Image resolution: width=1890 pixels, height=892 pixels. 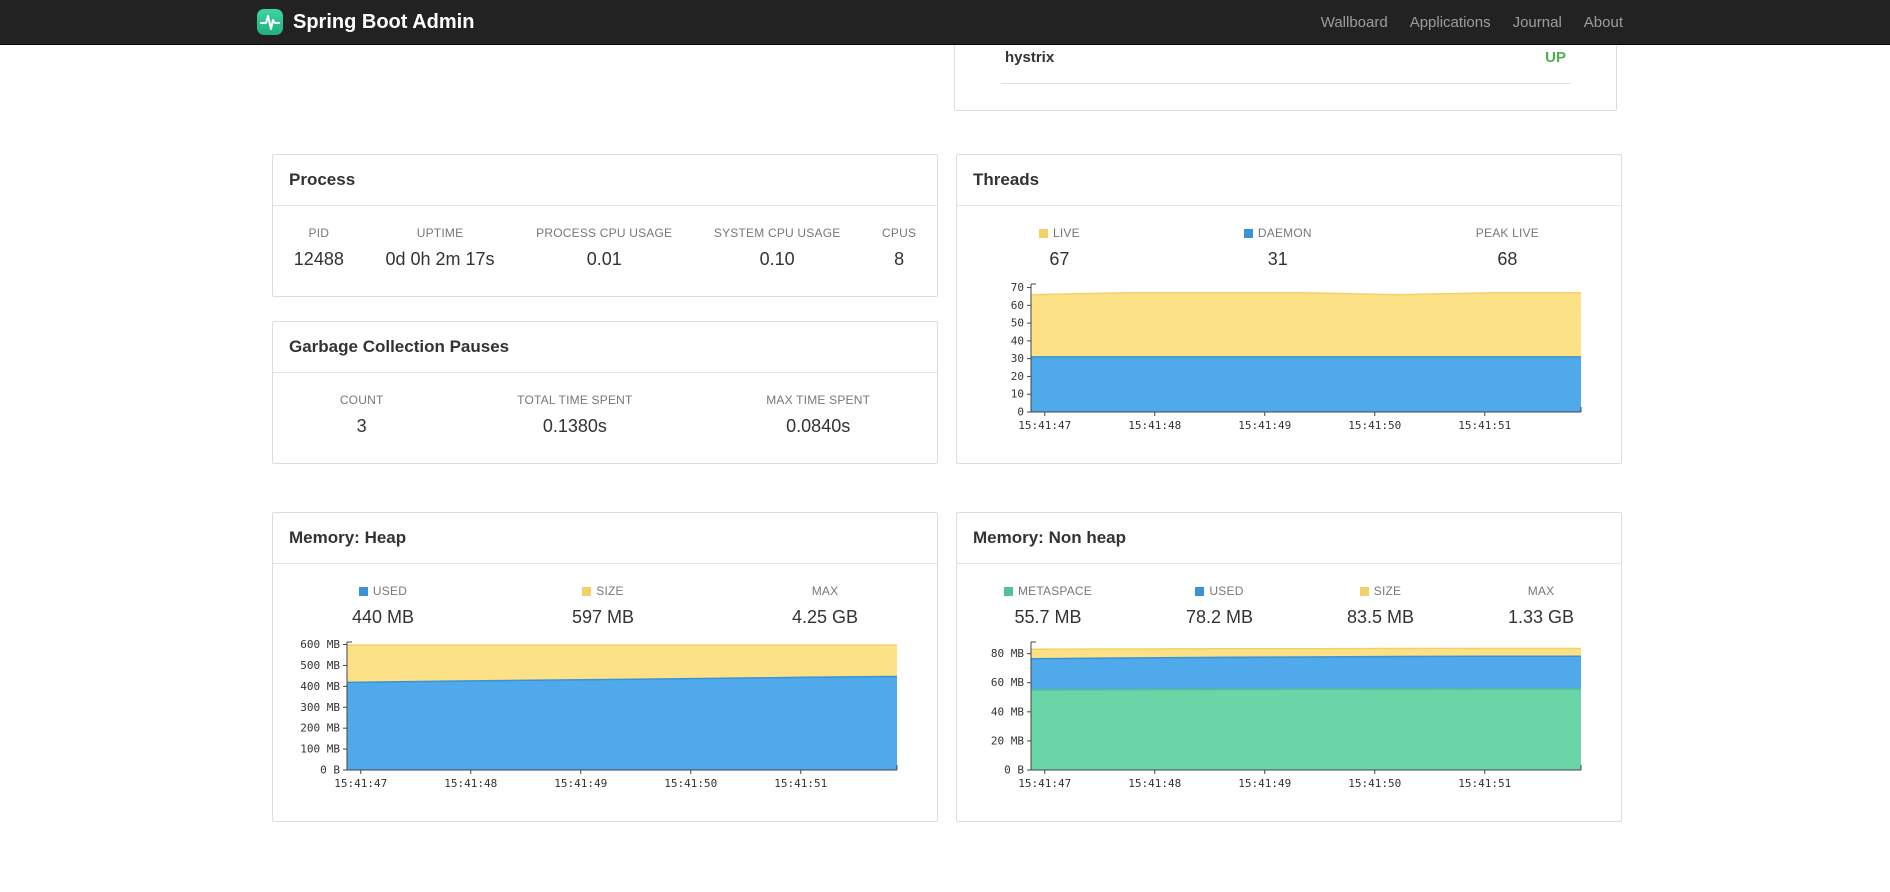 What do you see at coordinates (1017, 376) in the screenshot?
I see `svg-text: 20` at bounding box center [1017, 376].